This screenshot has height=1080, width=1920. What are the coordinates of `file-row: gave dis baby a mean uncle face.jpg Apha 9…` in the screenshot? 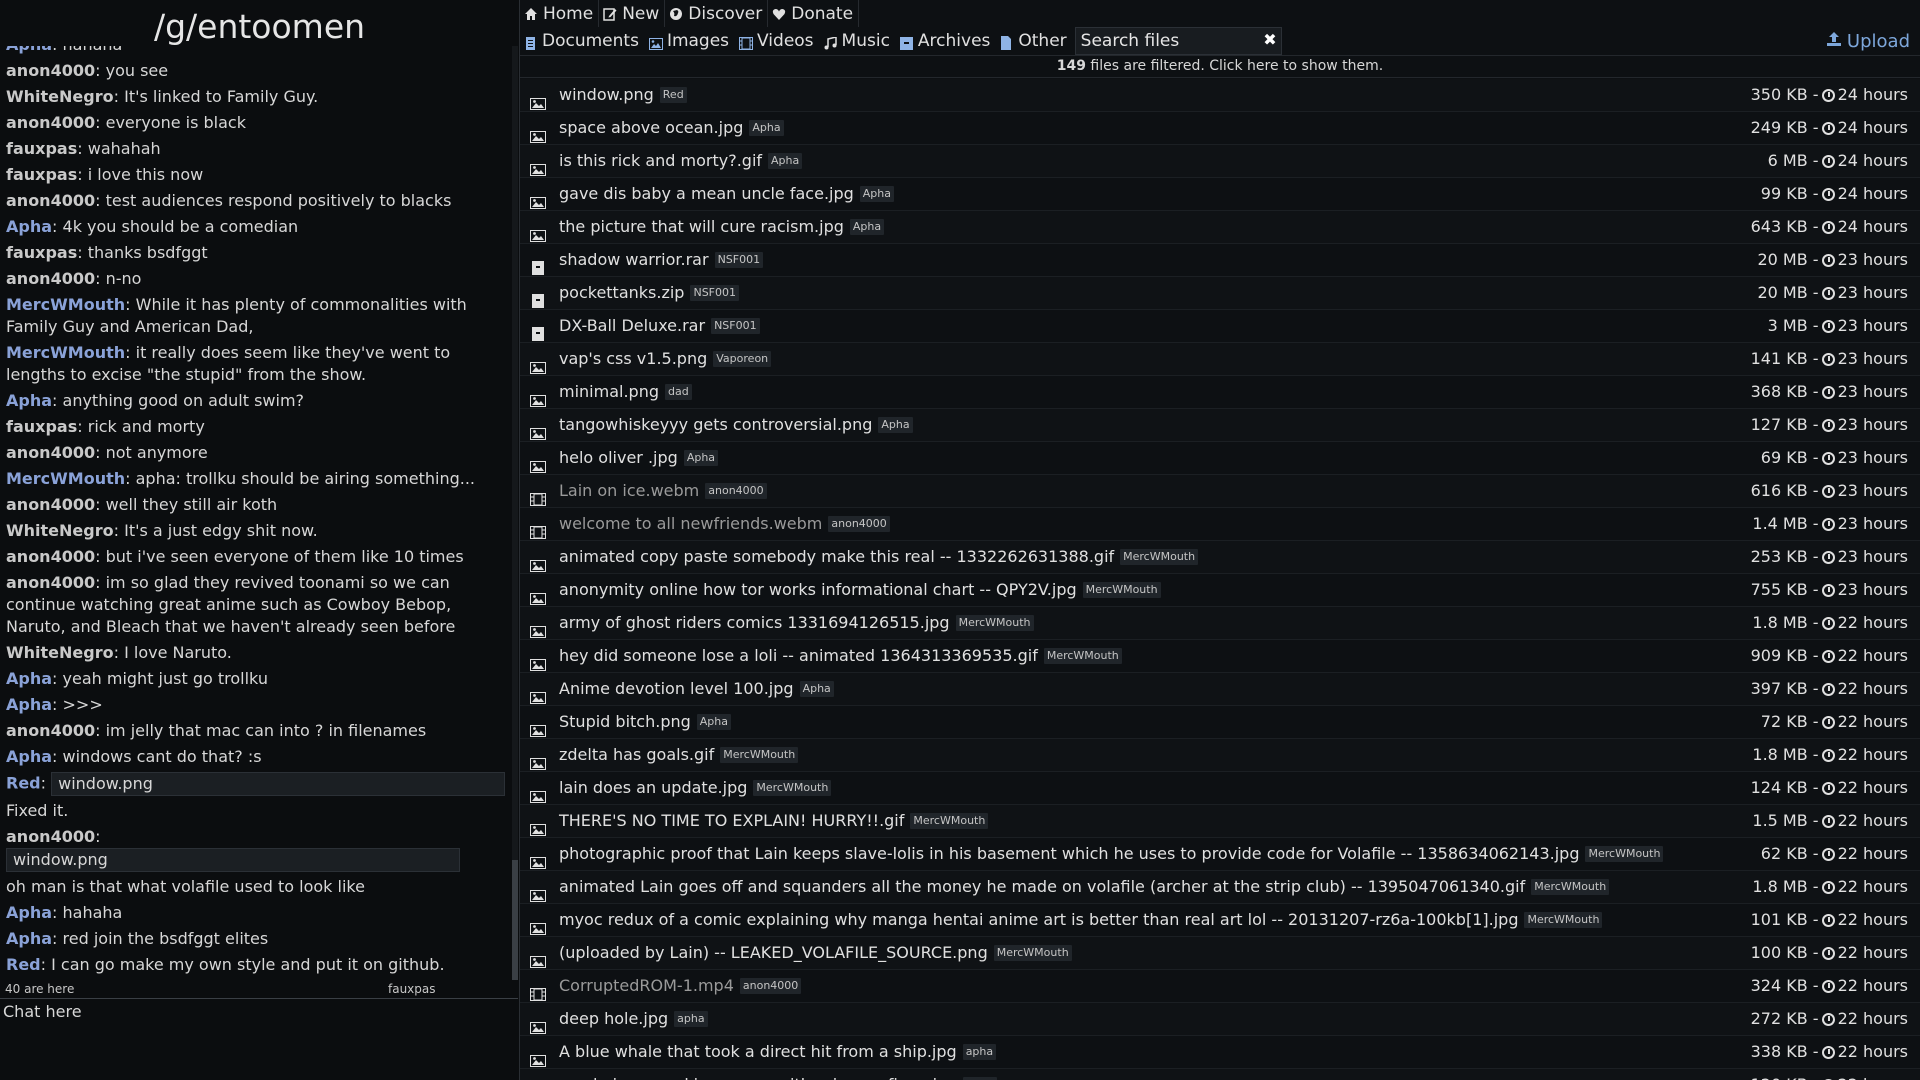 It's located at (1220, 194).